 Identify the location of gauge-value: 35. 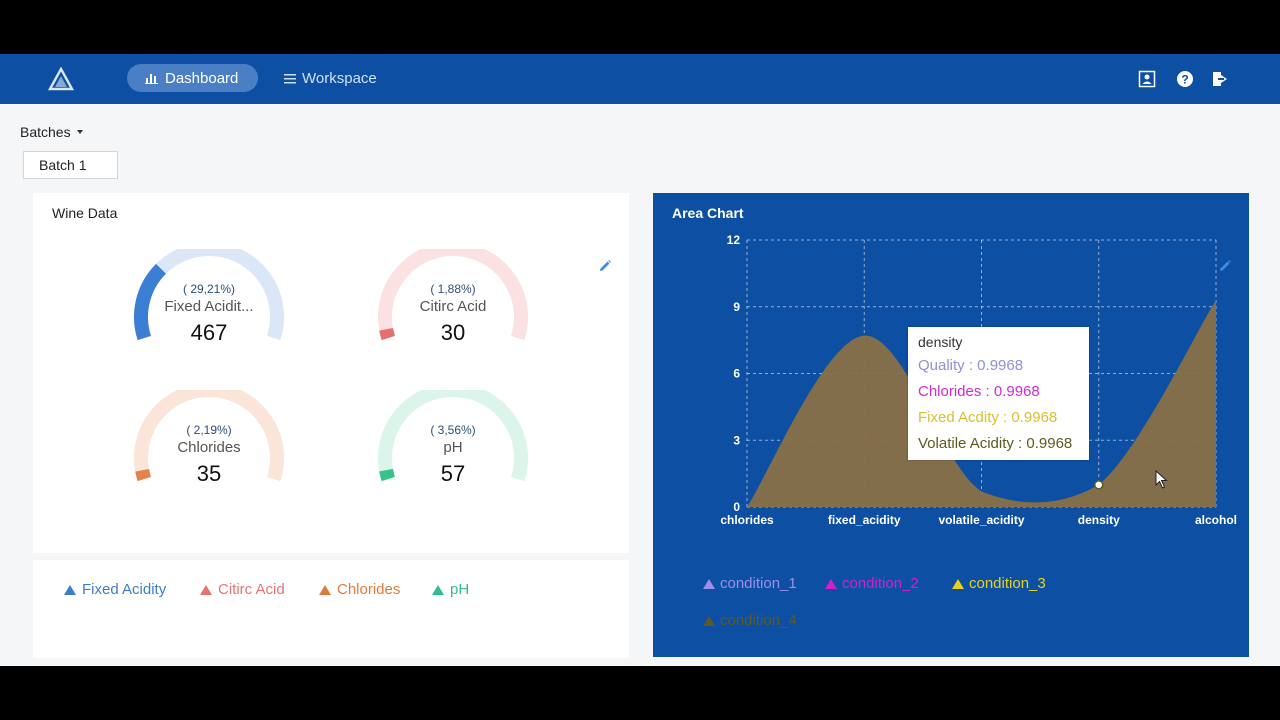
(209, 473).